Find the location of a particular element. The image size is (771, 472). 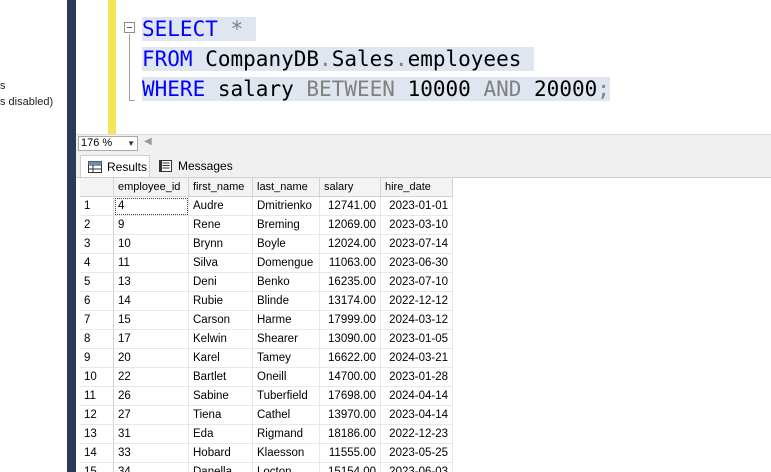

cell-salary: 13090.00 is located at coordinates (350, 339).